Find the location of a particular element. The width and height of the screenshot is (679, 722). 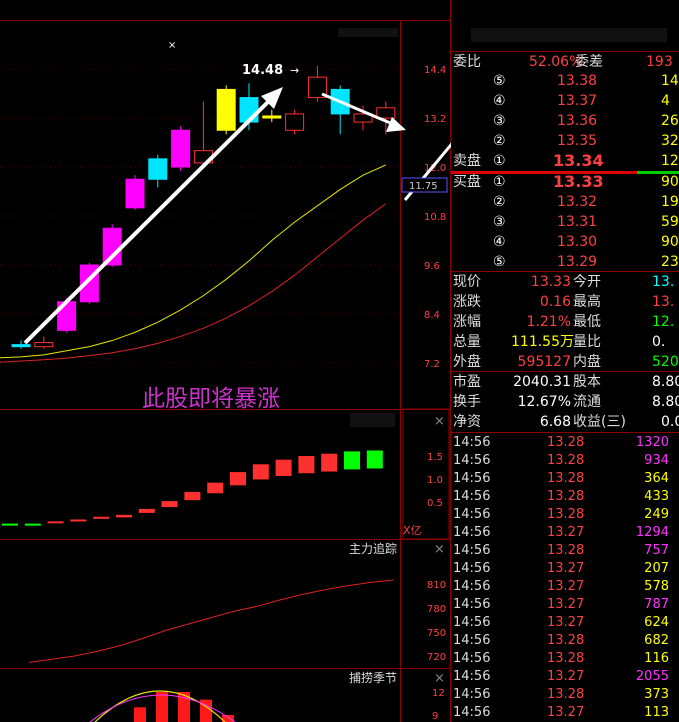

stat-value: 595127 is located at coordinates (544, 362).